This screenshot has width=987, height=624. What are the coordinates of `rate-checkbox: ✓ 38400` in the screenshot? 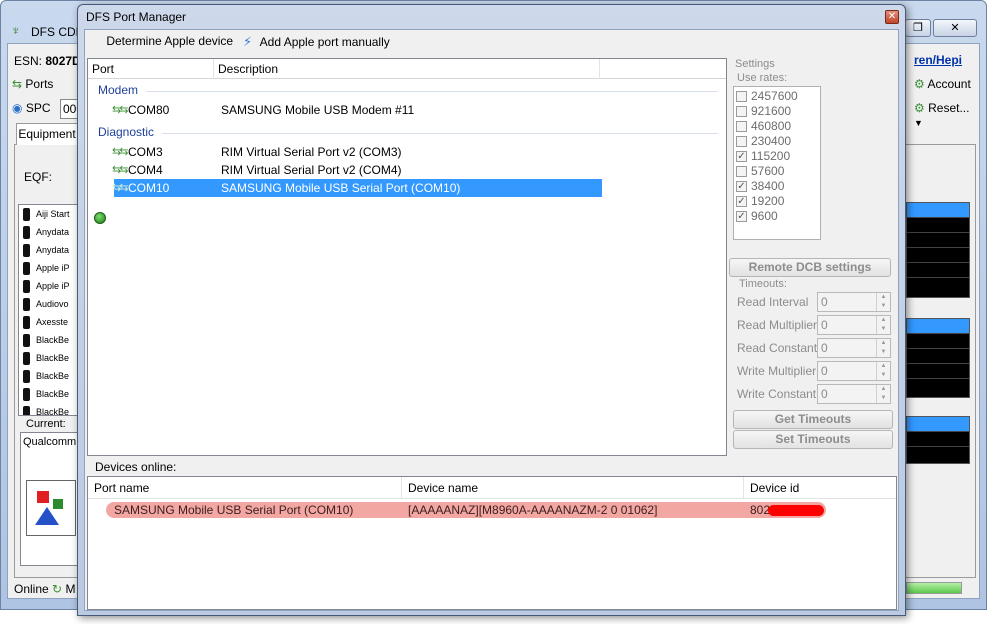 It's located at (760, 186).